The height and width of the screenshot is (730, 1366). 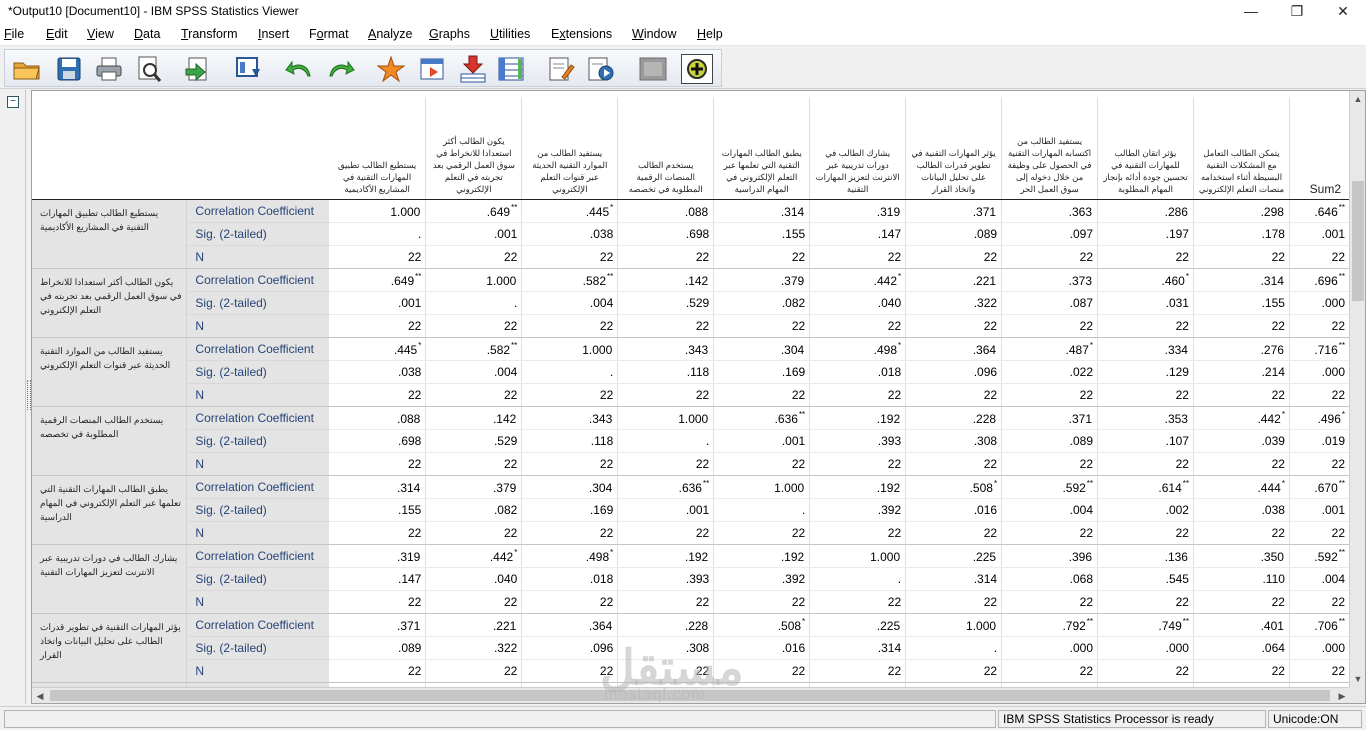 I want to click on table-cell: .304, so click(x=762, y=349).